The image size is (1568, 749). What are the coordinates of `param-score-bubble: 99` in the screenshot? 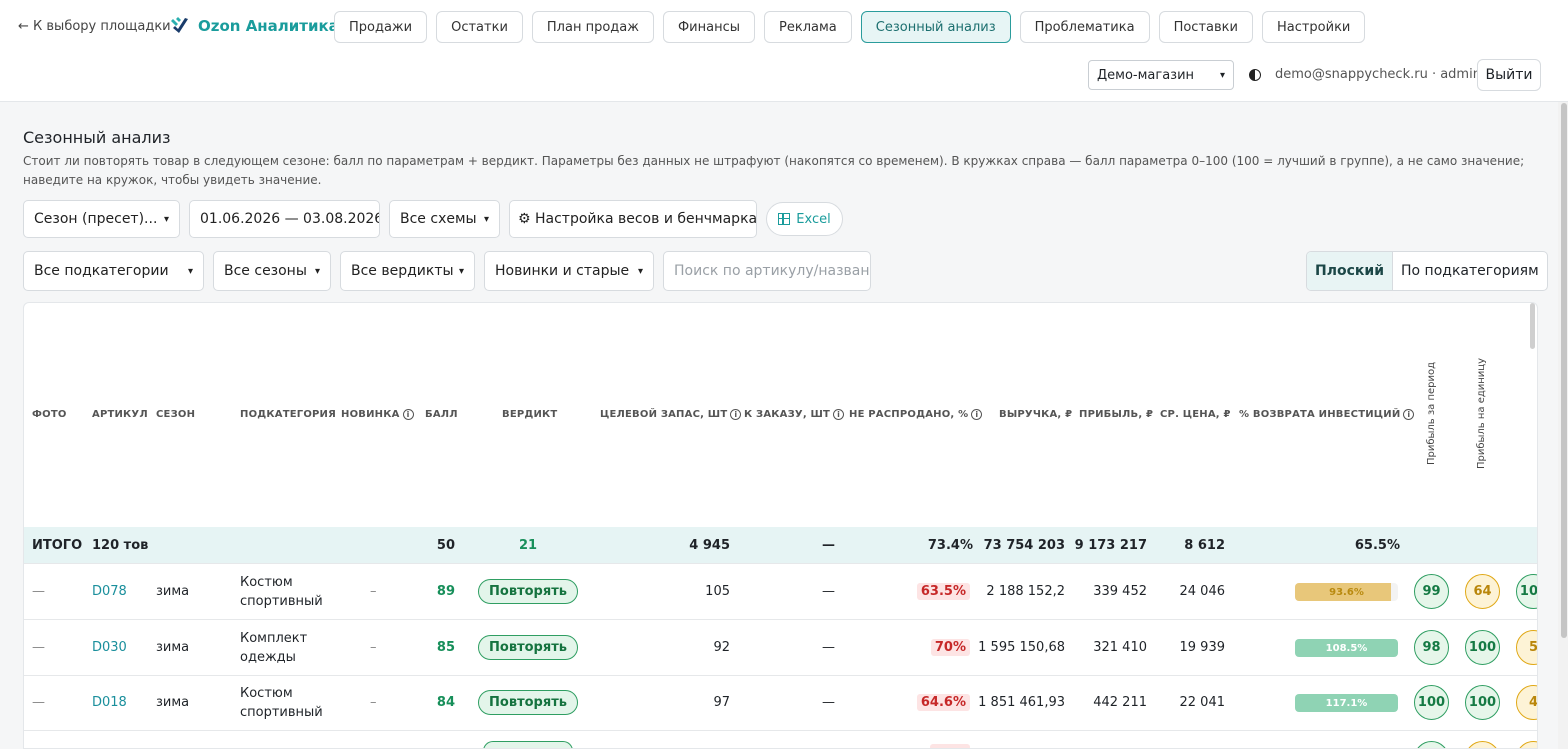 It's located at (1431, 591).